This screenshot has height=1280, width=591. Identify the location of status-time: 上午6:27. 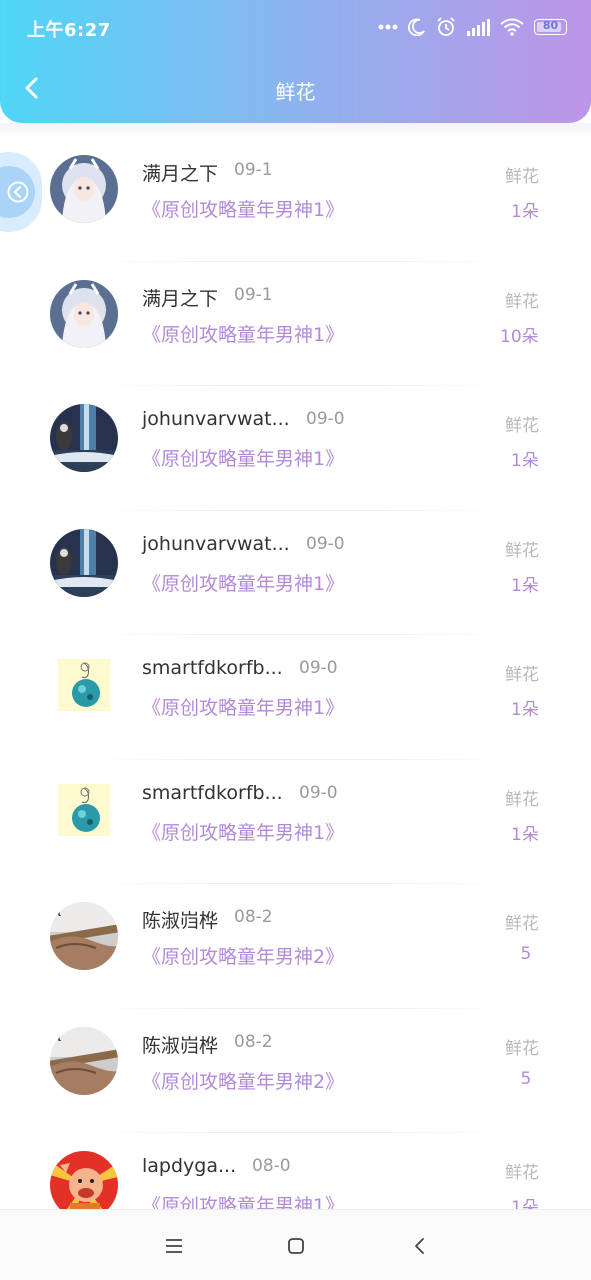
(69, 30).